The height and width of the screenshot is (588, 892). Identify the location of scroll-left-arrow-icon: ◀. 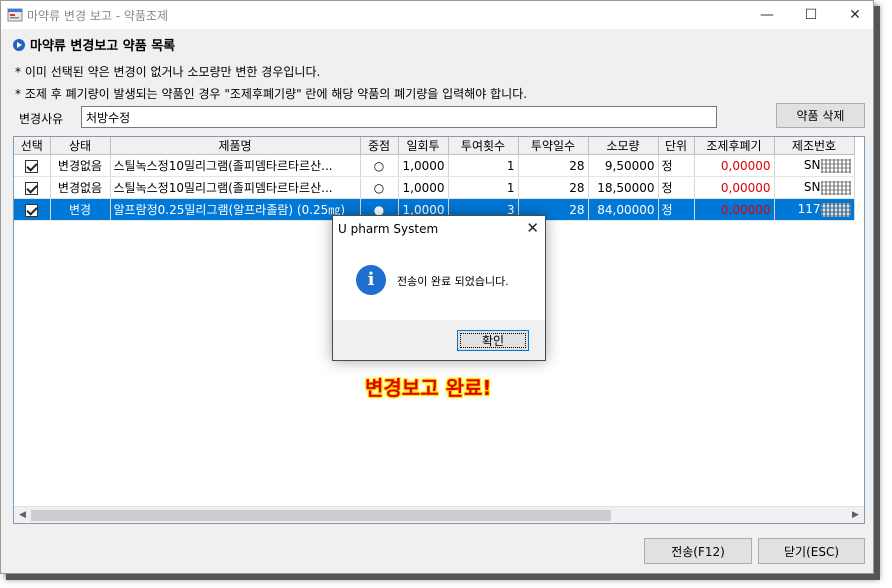
(22, 515).